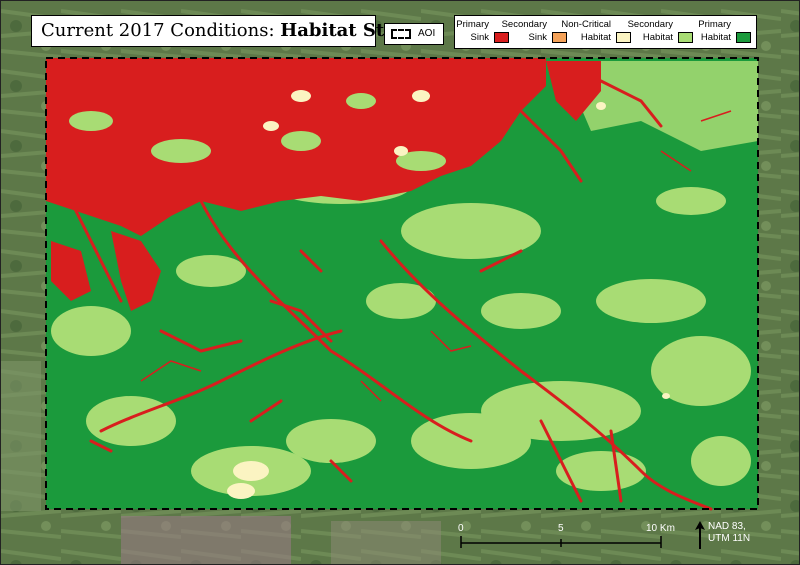 The height and width of the screenshot is (565, 800). Describe the element at coordinates (566, 538) in the screenshot. I see `scale-bar-labels: 0 5 10 Km` at that location.